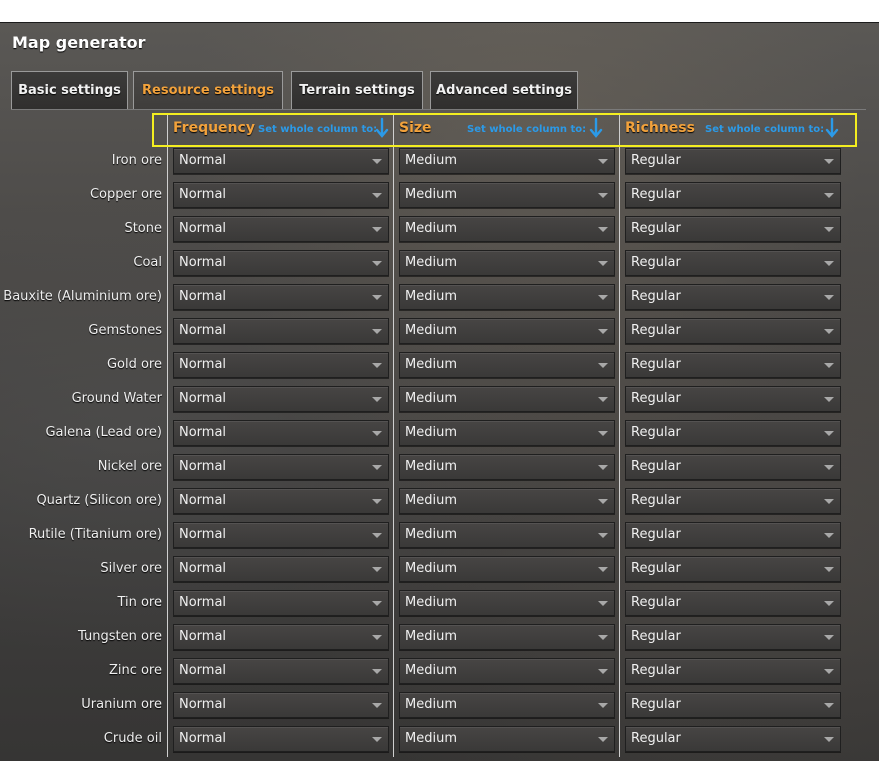 Image resolution: width=879 pixels, height=761 pixels. What do you see at coordinates (660, 128) in the screenshot?
I see `column-title: Richness` at bounding box center [660, 128].